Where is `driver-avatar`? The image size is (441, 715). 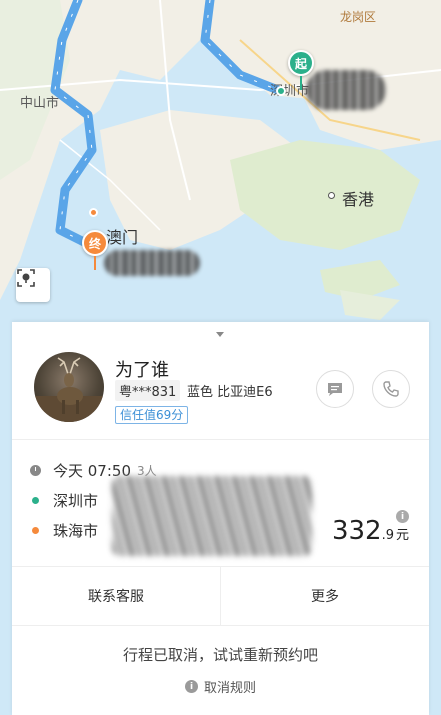
driver-avatar is located at coordinates (69, 387).